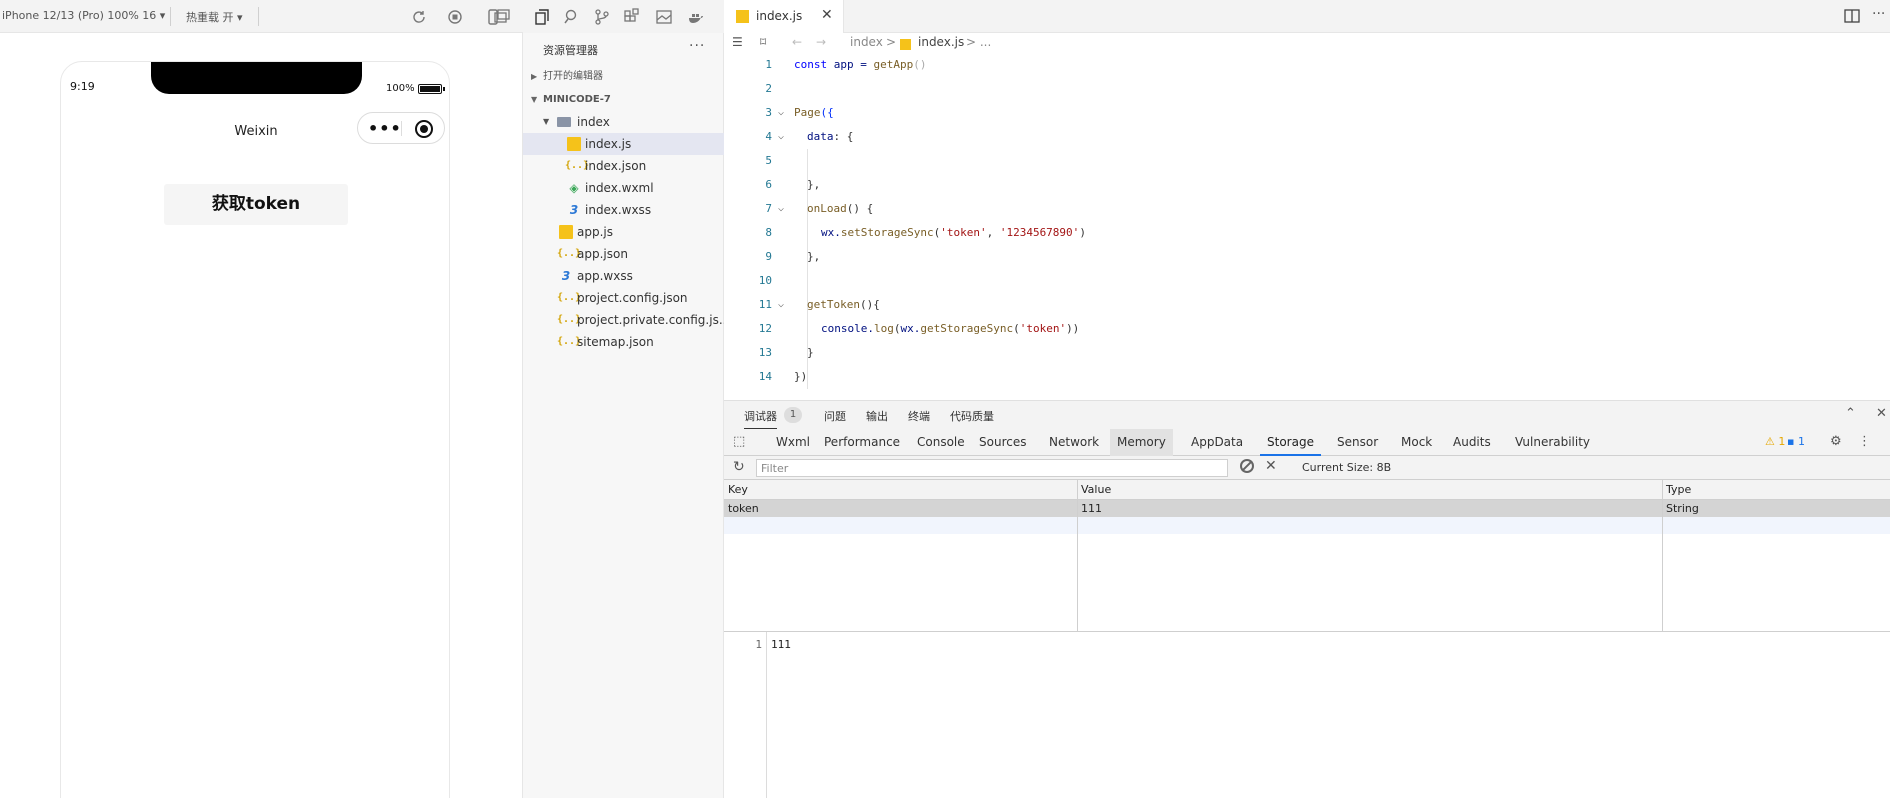  What do you see at coordinates (83, 15) in the screenshot?
I see `device-selector: iPhone 12/13 (Pro) 100% 16 ▾` at bounding box center [83, 15].